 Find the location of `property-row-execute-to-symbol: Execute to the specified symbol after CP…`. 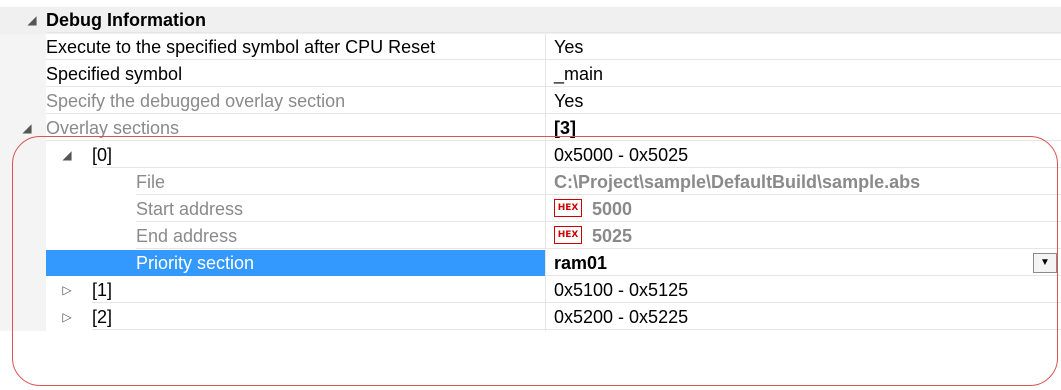

property-row-execute-to-symbol: Execute to the specified symbol after CP… is located at coordinates (530, 47).